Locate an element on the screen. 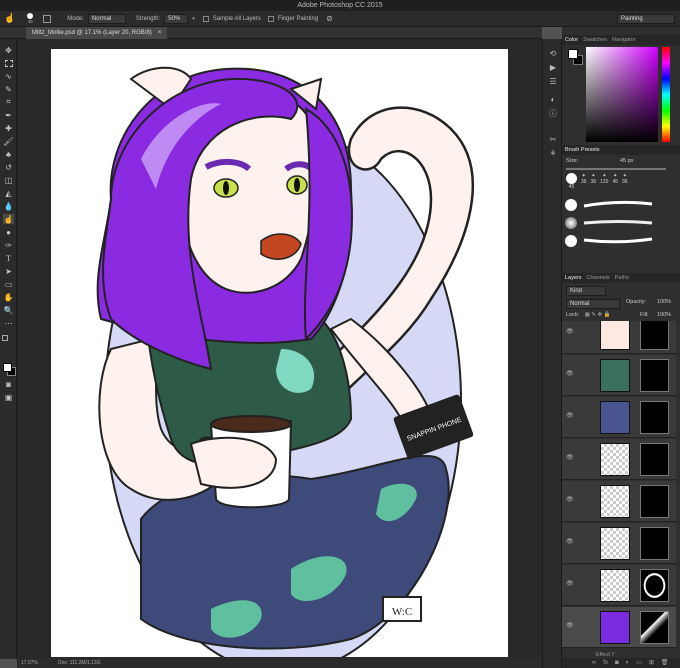 Image resolution: width=680 pixels, height=668 pixels. strength-dropdown-icon: ▾ is located at coordinates (193, 19).